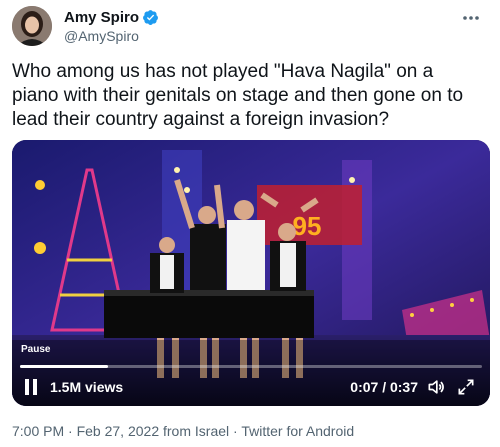 The image size is (500, 447). I want to click on tweet-location: from Israel, so click(196, 431).